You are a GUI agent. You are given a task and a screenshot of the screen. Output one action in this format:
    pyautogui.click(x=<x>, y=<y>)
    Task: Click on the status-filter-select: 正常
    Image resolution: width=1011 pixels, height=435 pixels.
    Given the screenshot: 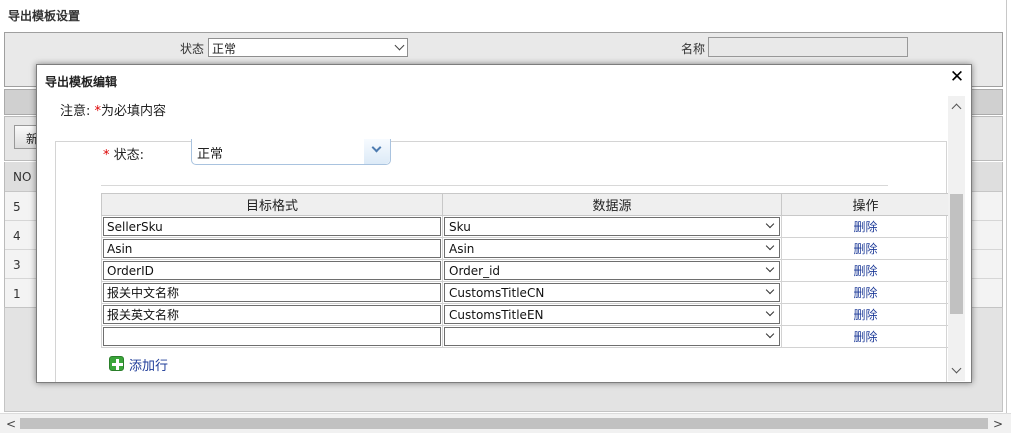 What is the action you would take?
    pyautogui.click(x=308, y=47)
    